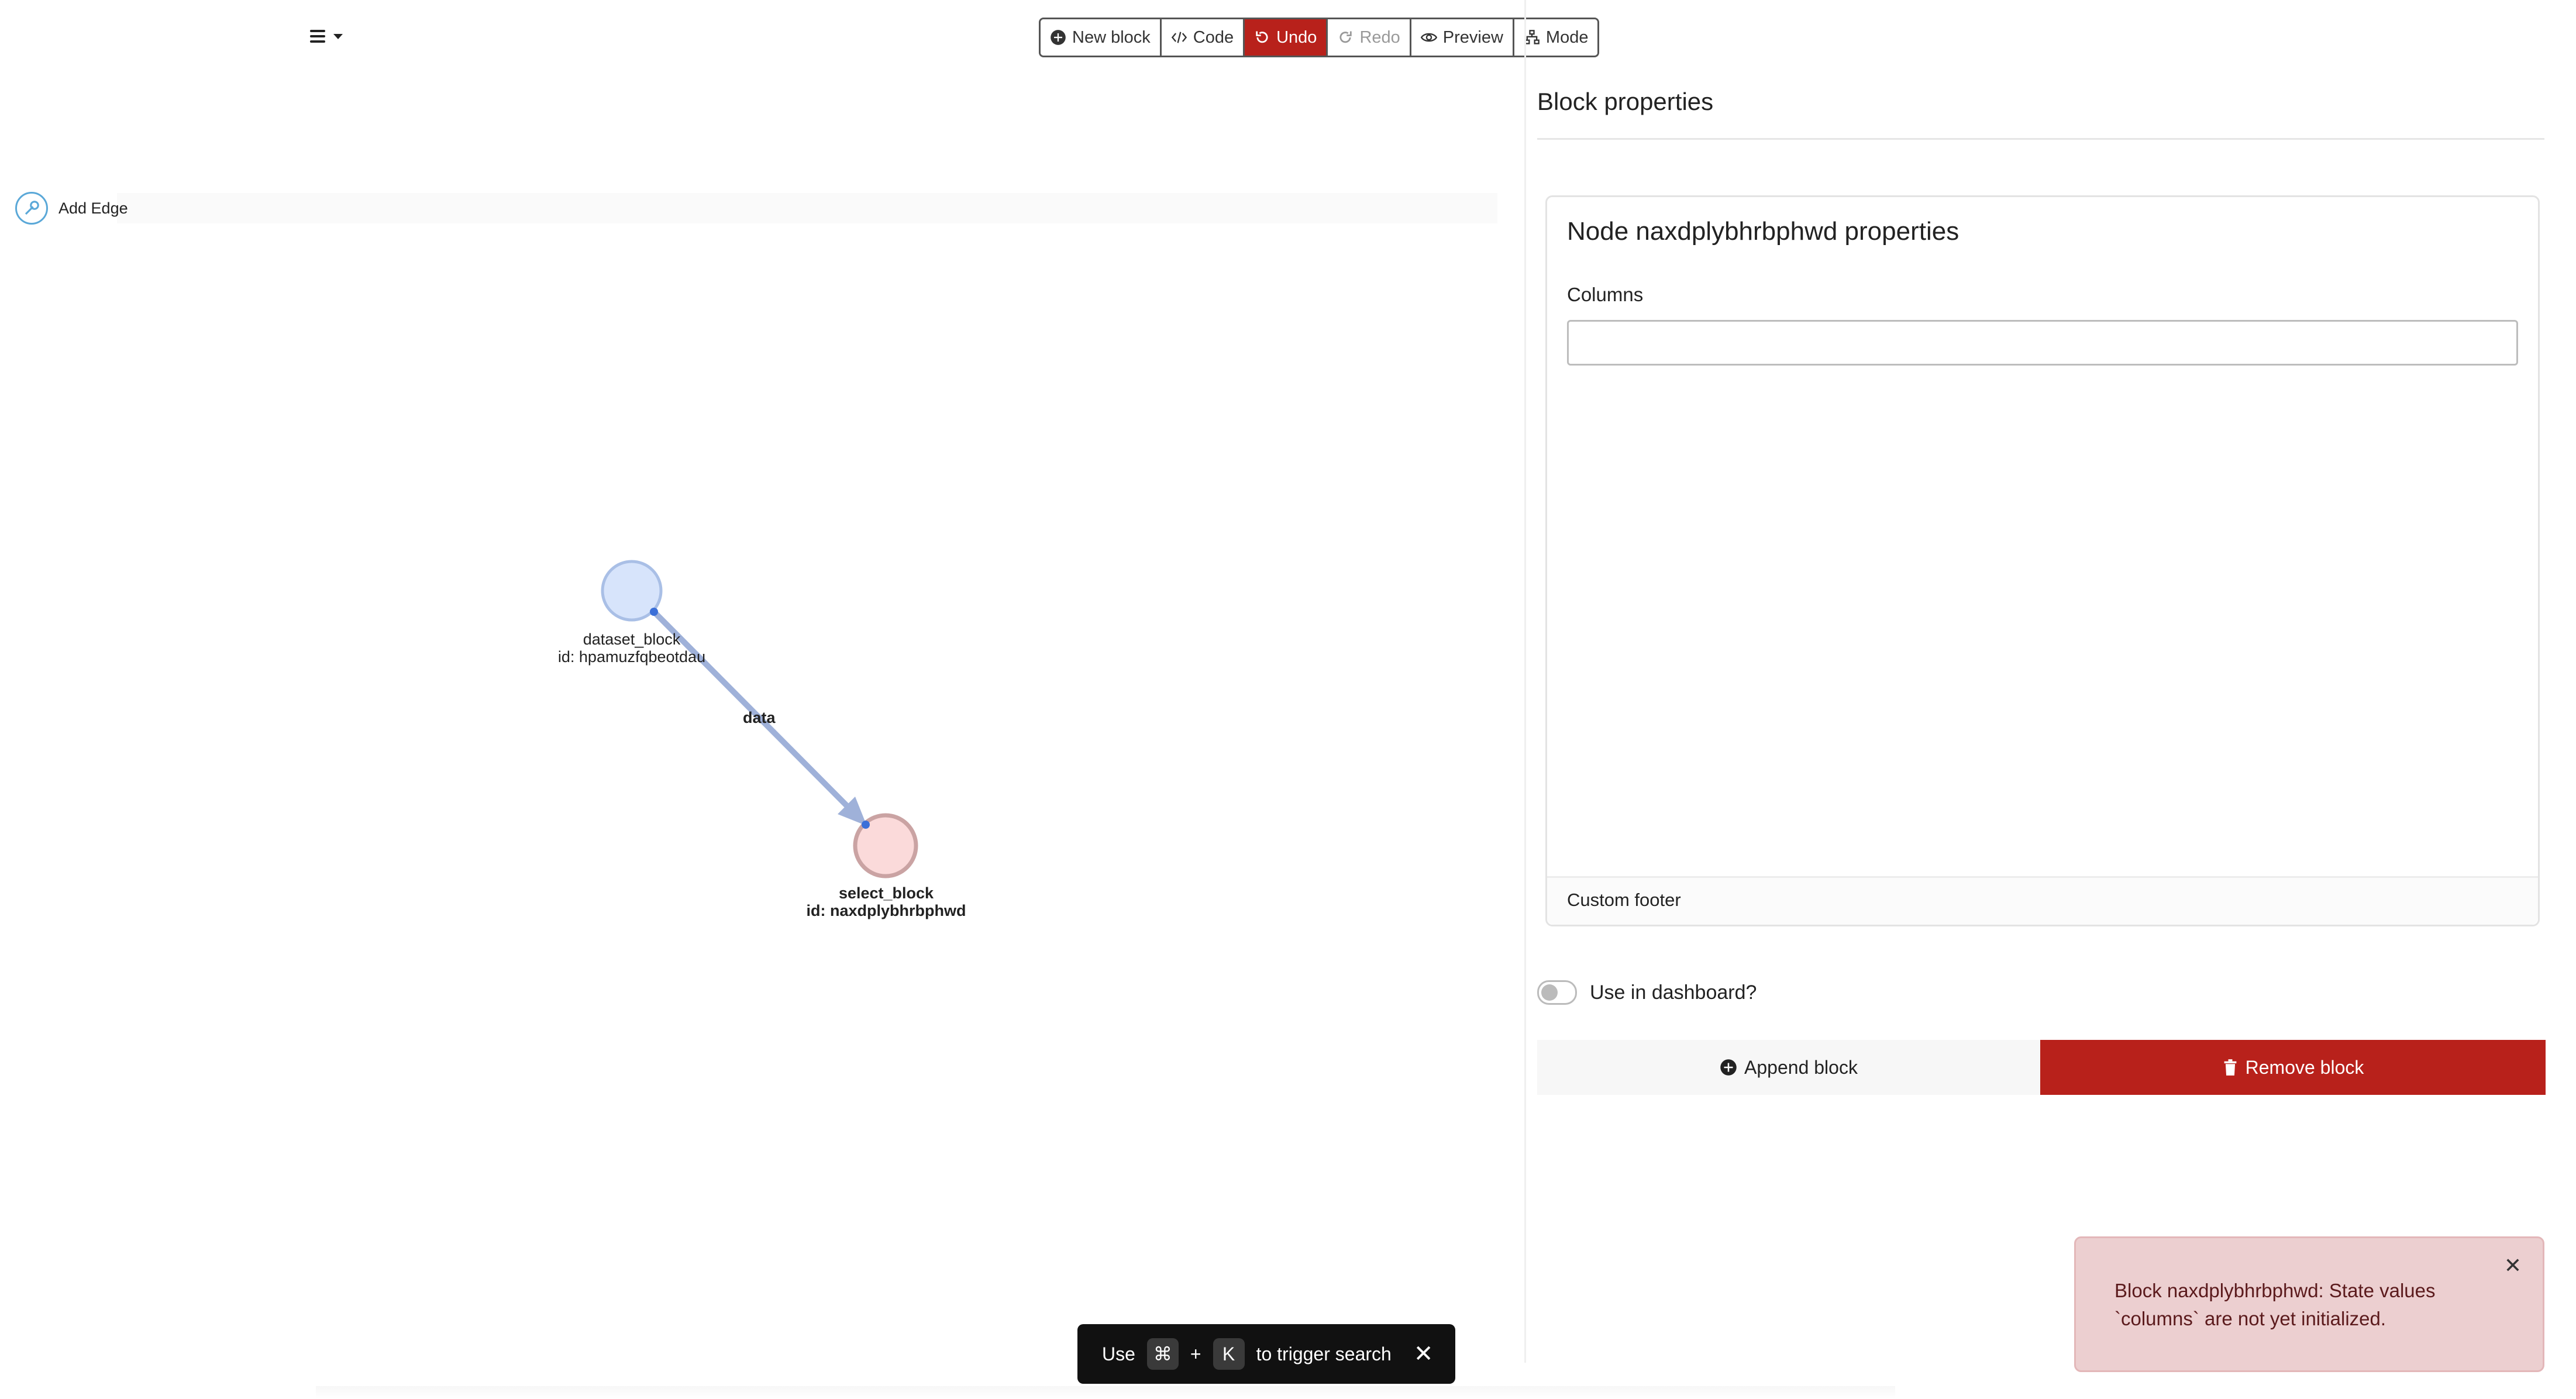 The width and height of the screenshot is (2576, 1399). I want to click on remove-block-label: Remove block, so click(2304, 1067).